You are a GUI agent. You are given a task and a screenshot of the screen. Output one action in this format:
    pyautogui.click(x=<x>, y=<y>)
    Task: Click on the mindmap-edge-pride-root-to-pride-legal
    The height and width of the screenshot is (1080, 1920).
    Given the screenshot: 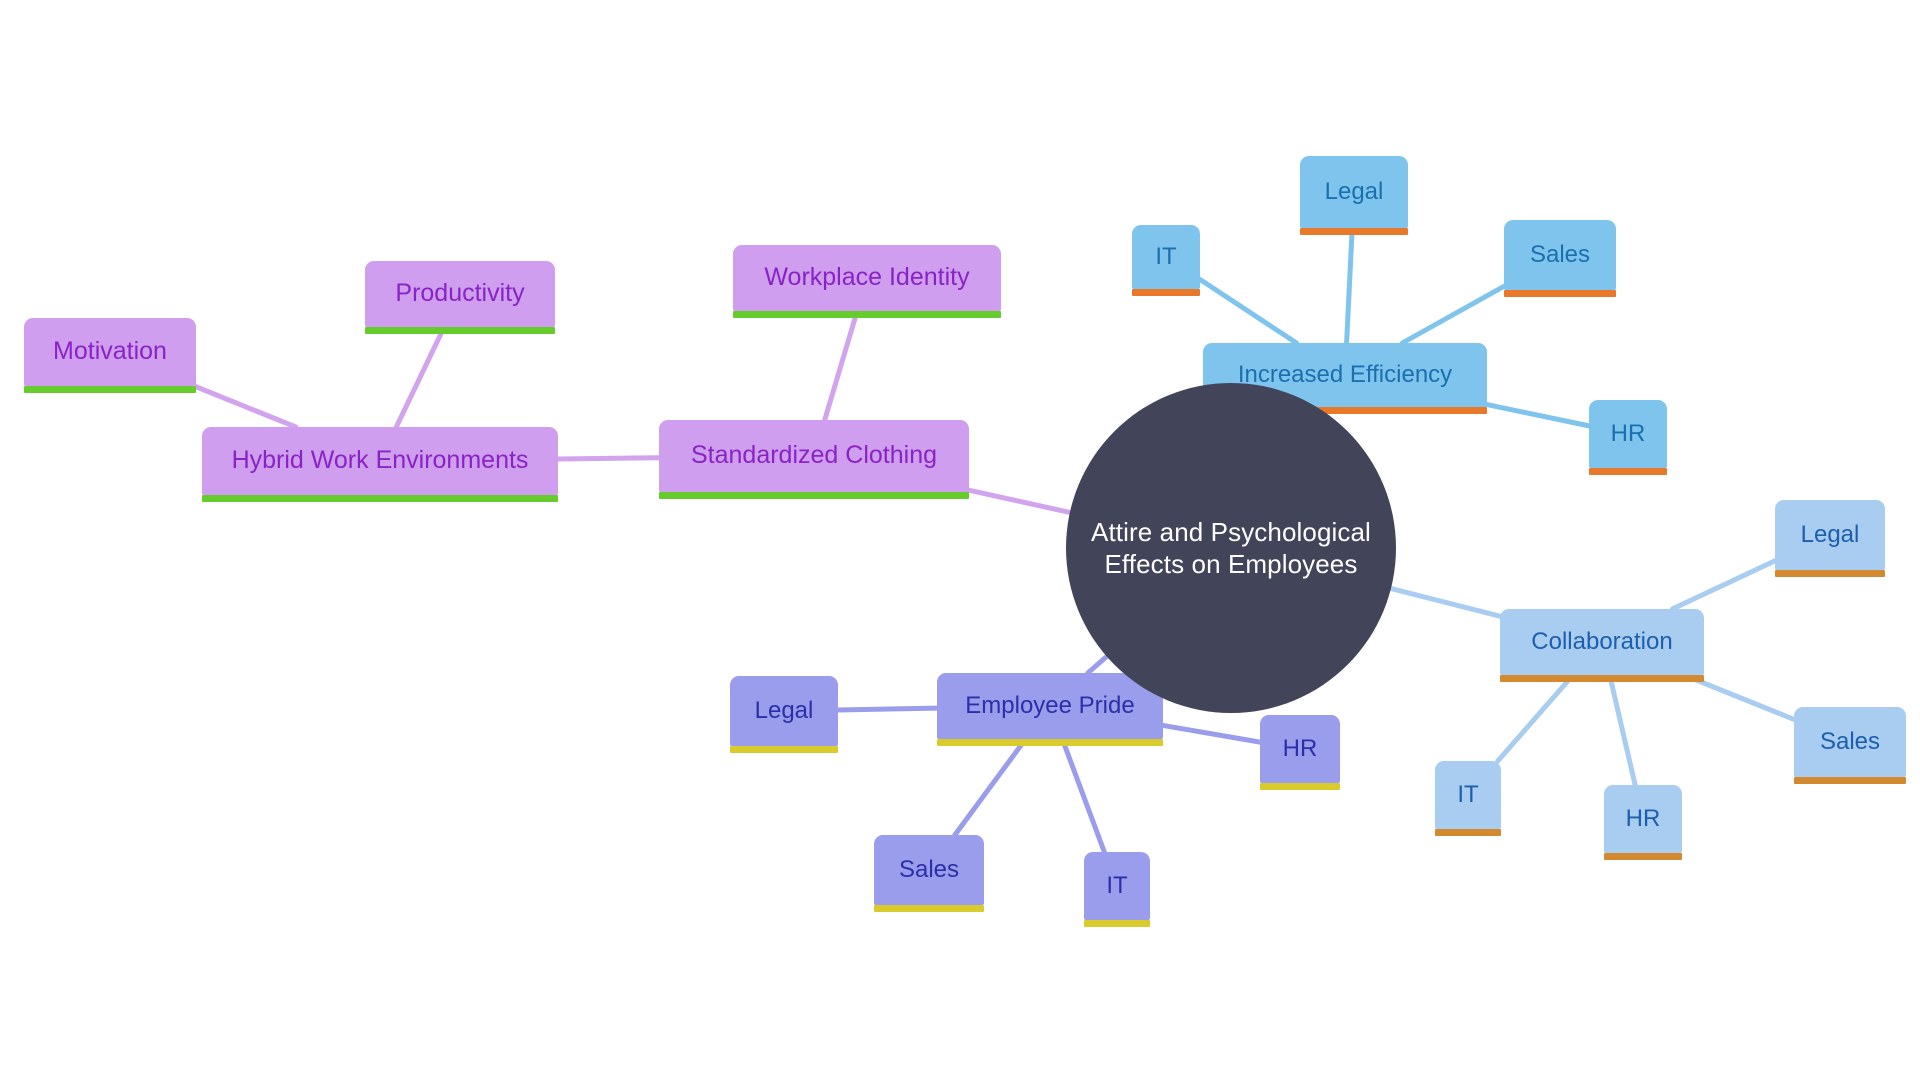 What is the action you would take?
    pyautogui.click(x=887, y=709)
    